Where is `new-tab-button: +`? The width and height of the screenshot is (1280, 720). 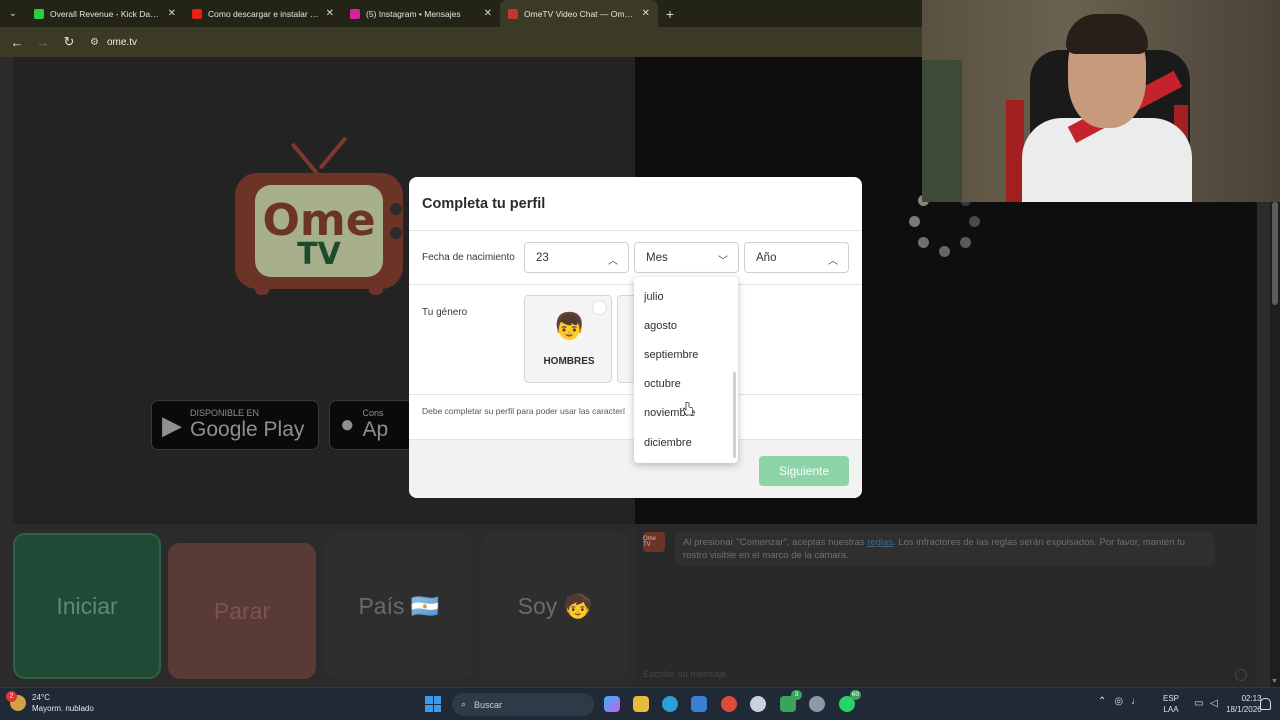
new-tab-button: + is located at coordinates (670, 13).